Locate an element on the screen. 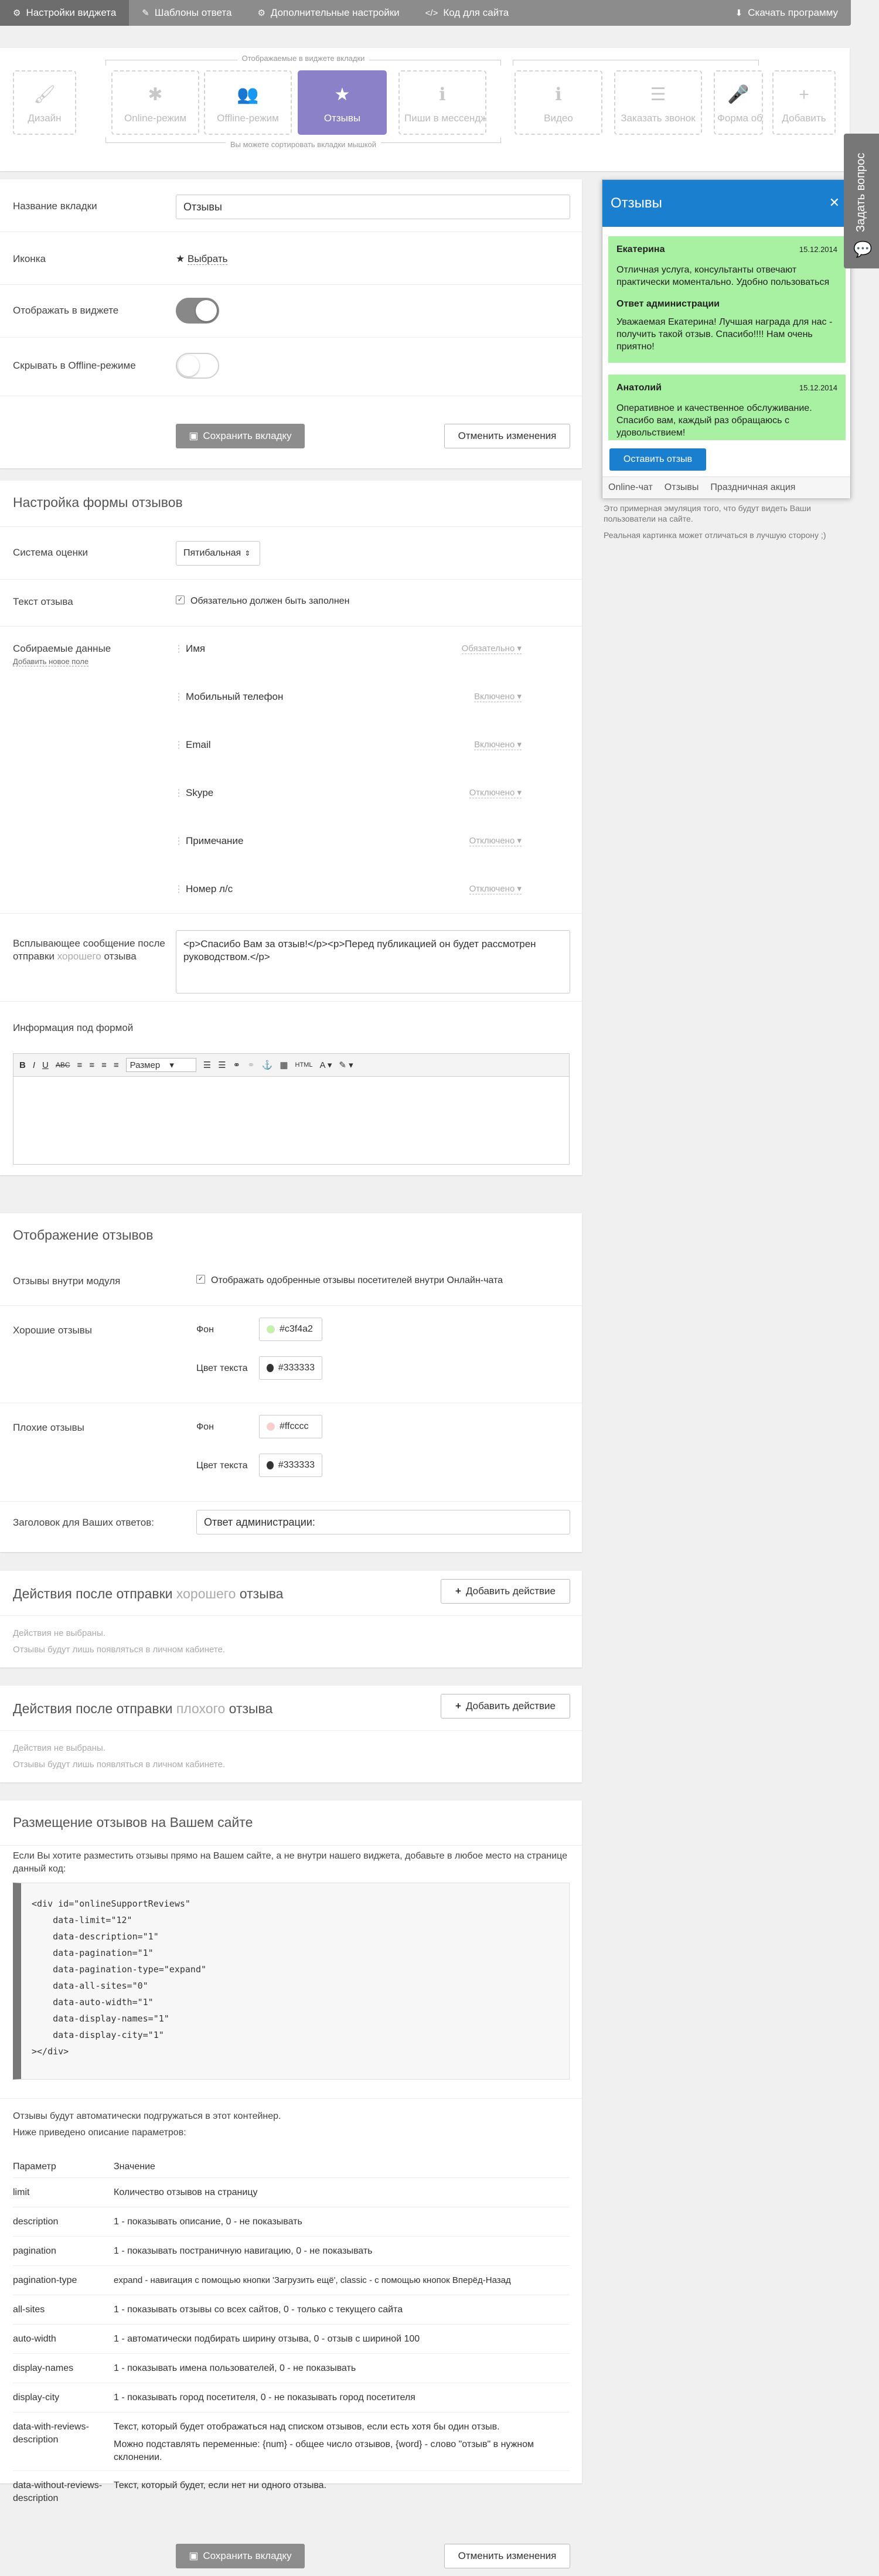 The width and height of the screenshot is (879, 2576). rating-system-select: Пятибальная ⇕ is located at coordinates (218, 553).